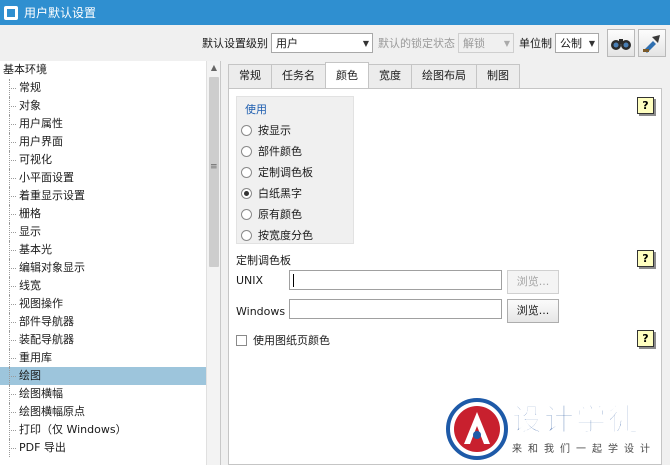 The height and width of the screenshot is (465, 670). I want to click on radio-black-on-white: 白纸黑字, so click(271, 193).